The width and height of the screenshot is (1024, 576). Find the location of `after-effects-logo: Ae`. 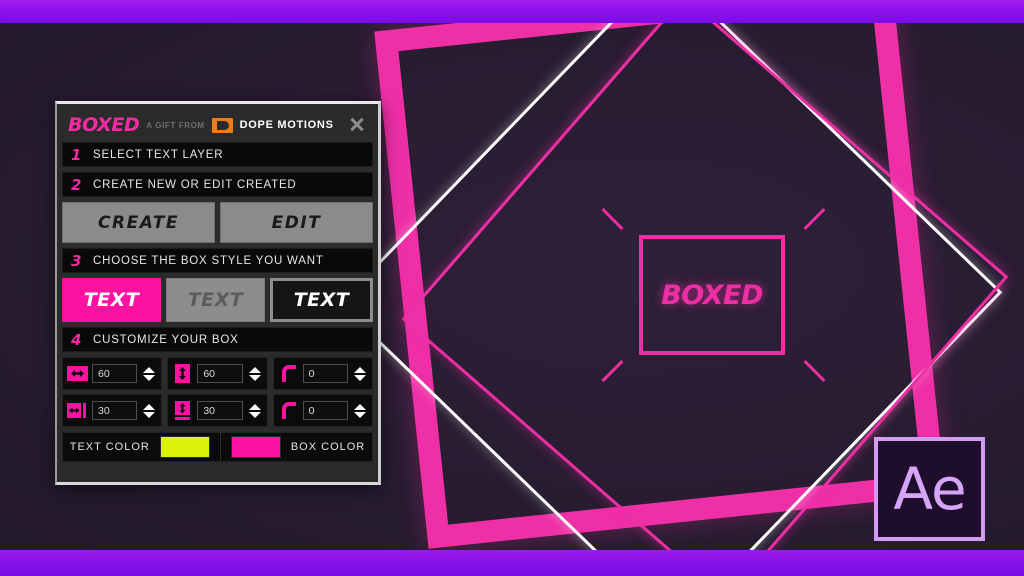

after-effects-logo: Ae is located at coordinates (929, 489).